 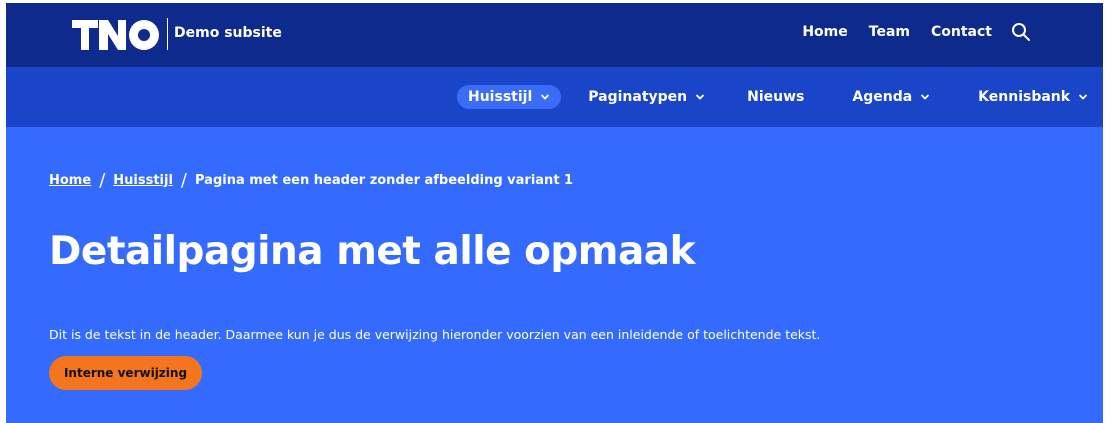 I want to click on nav-item-agenda: Agenda, so click(x=891, y=97).